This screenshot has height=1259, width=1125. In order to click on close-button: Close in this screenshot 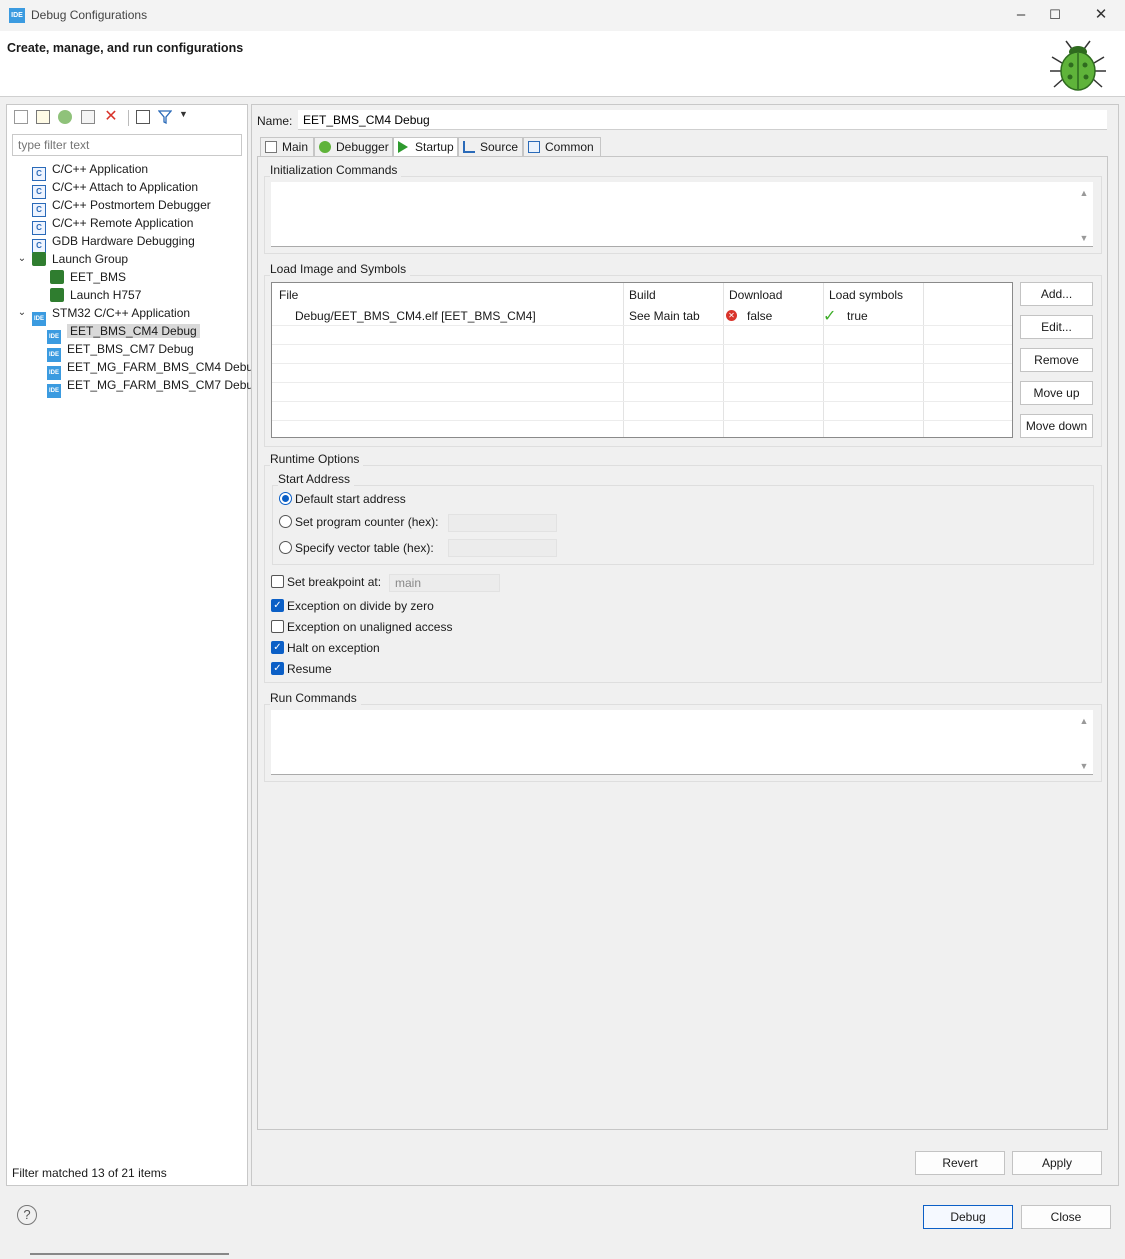, I will do `click(1066, 1217)`.